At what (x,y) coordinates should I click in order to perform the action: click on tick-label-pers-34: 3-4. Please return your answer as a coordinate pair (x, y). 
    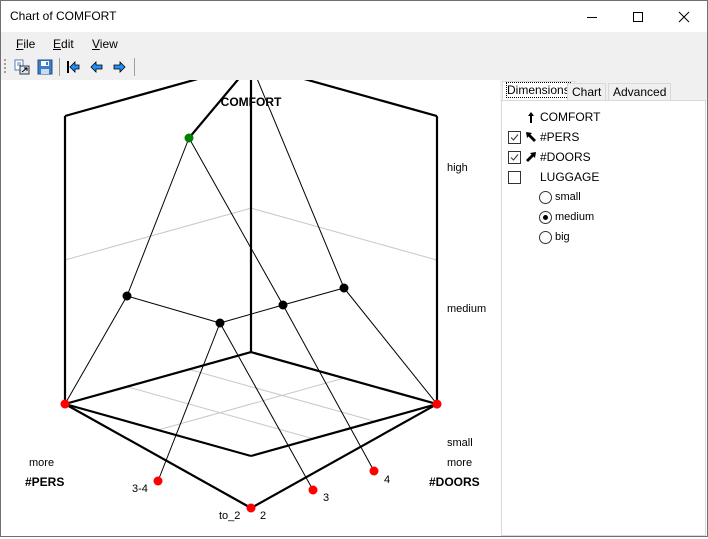
    Looking at the image, I should click on (140, 489).